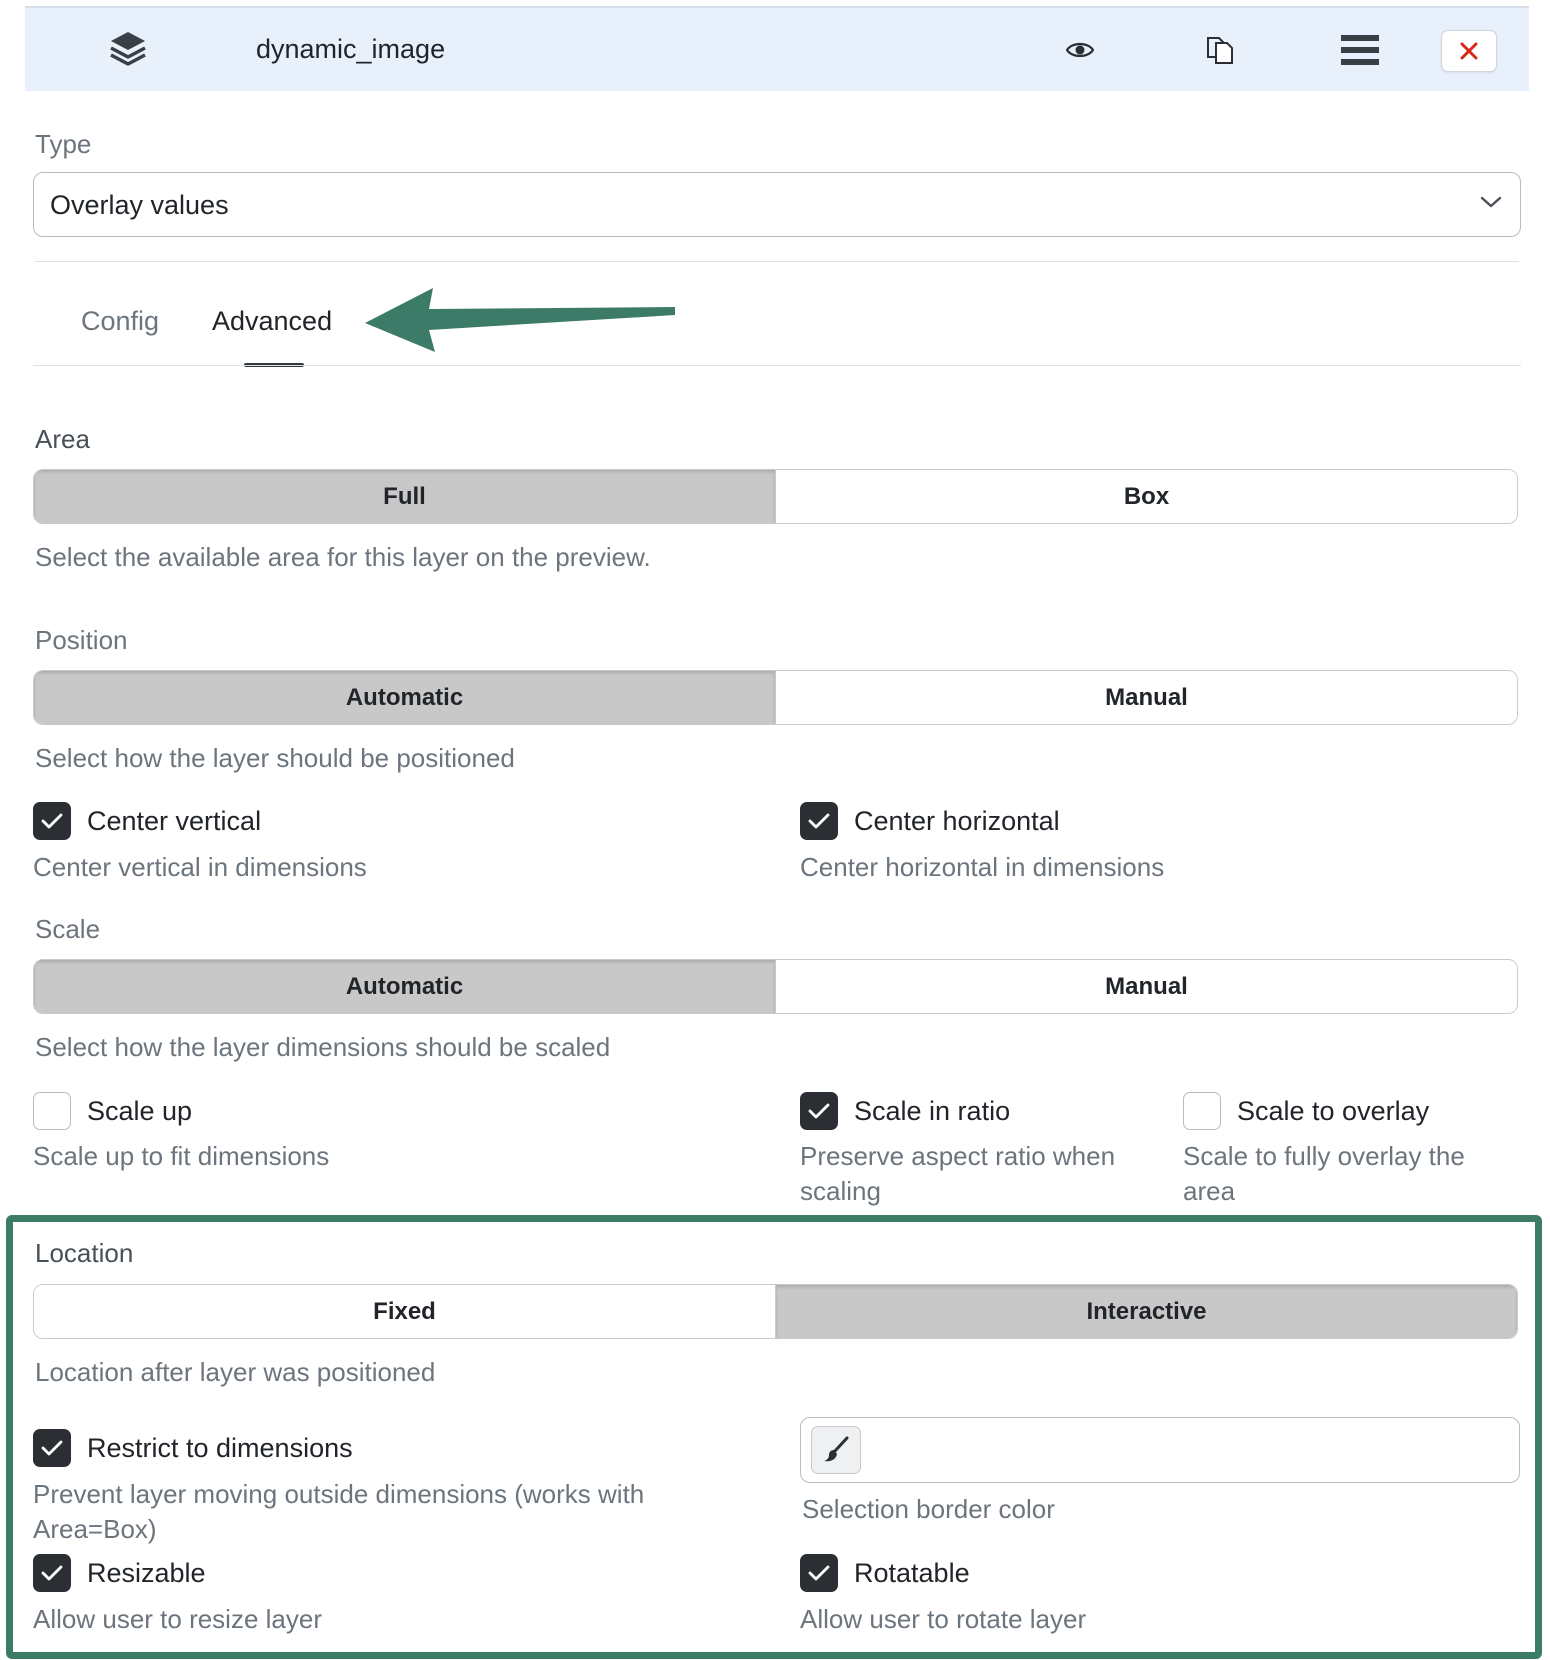  I want to click on position-toggle: Automatic Manual, so click(775, 697).